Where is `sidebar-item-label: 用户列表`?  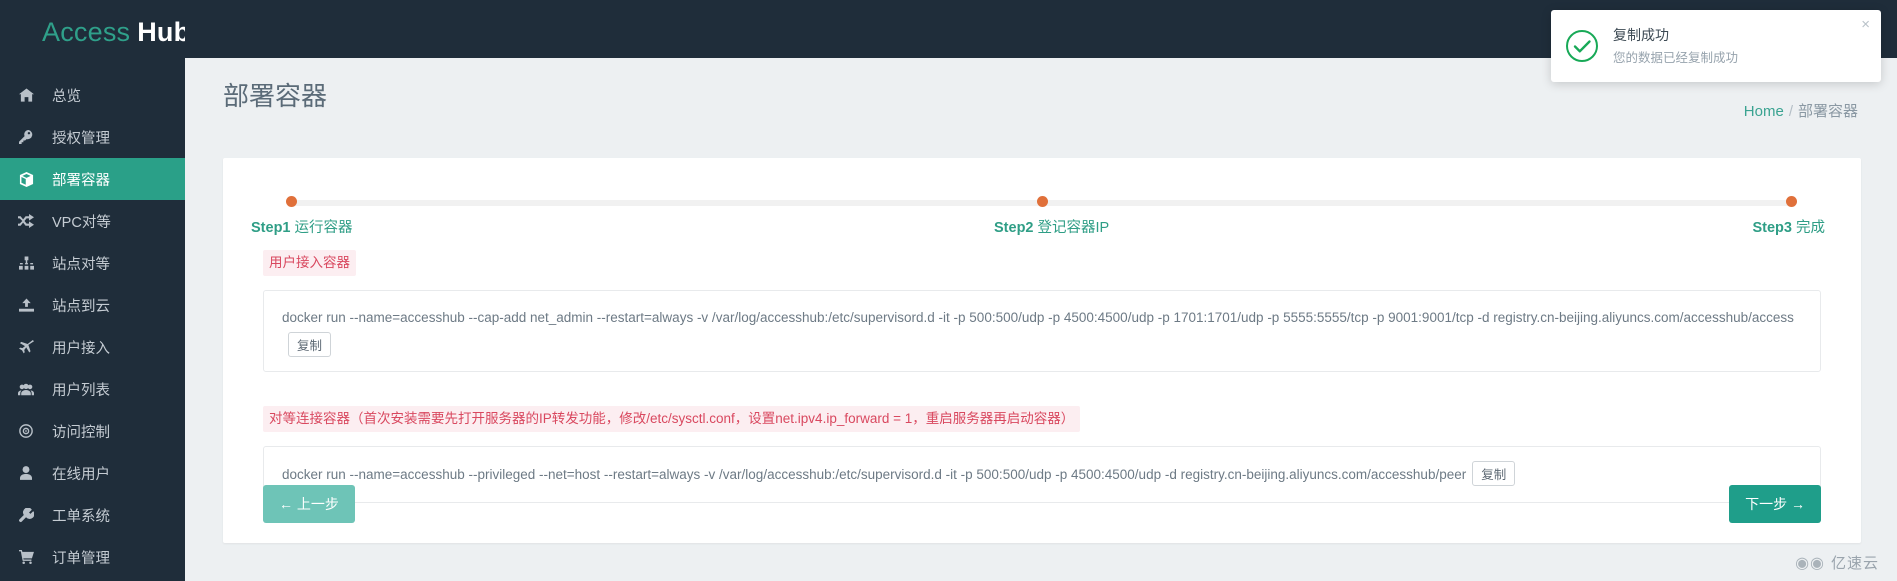
sidebar-item-label: 用户列表 is located at coordinates (81, 390).